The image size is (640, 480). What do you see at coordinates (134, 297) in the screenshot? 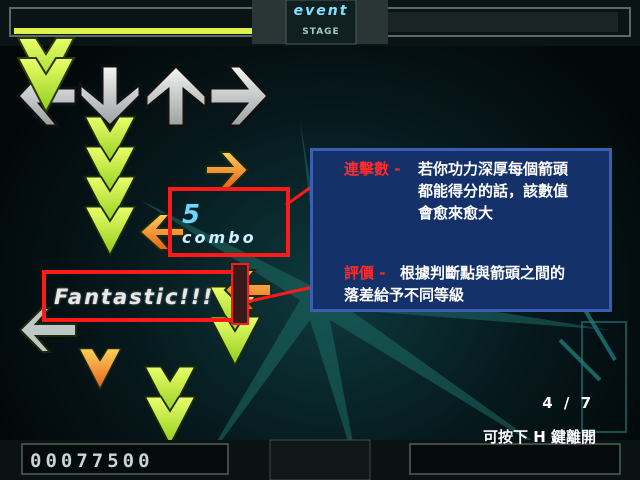
I see `judgement-text: Fantastic!!!` at bounding box center [134, 297].